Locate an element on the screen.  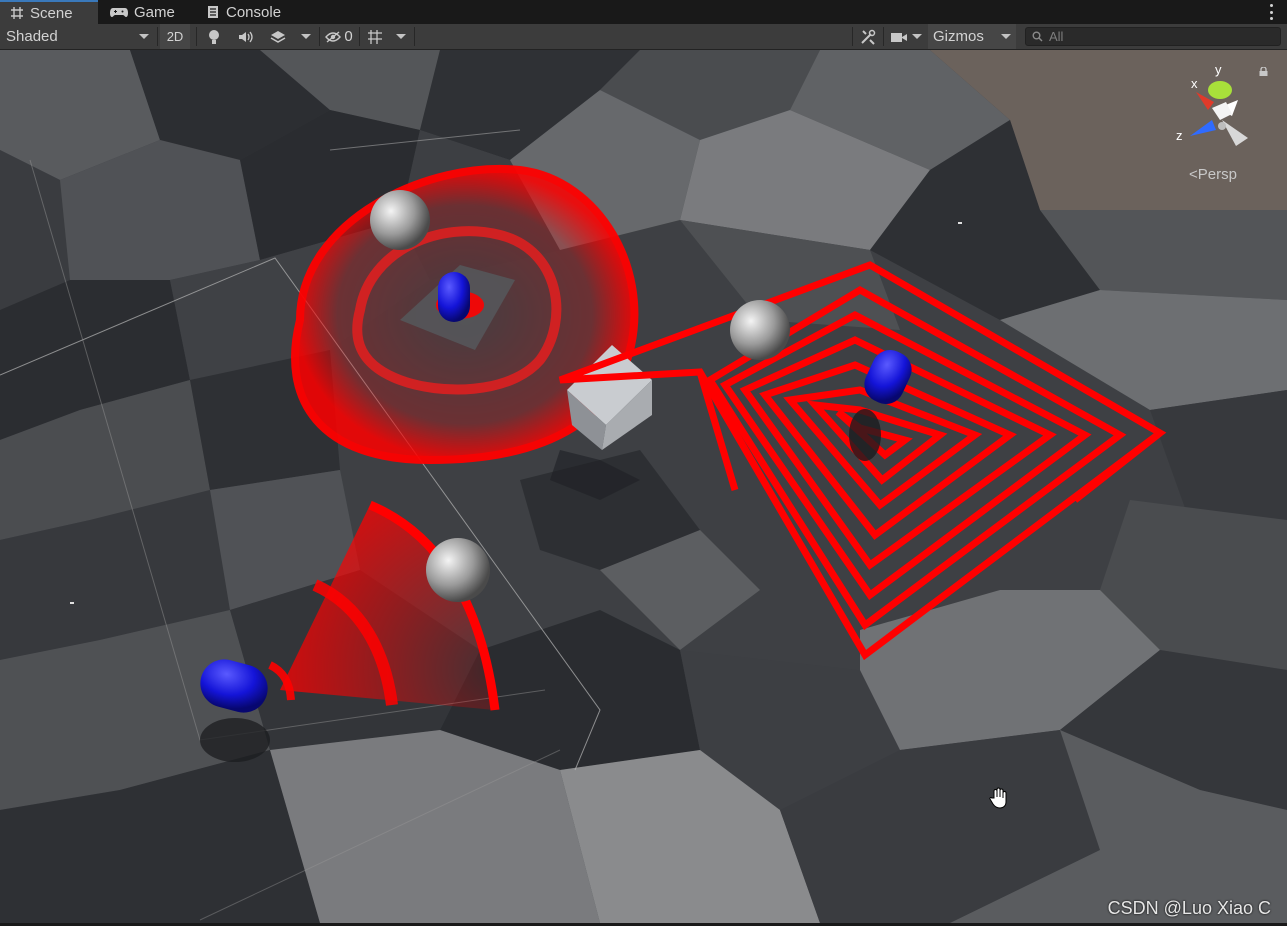
grid-snap-button is located at coordinates (375, 36).